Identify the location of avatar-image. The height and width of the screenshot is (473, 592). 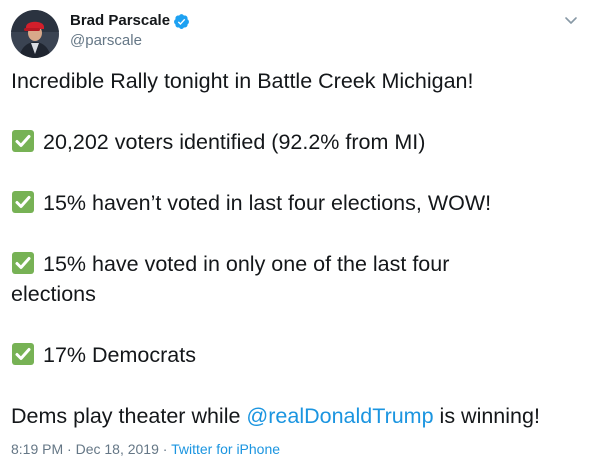
(35, 34).